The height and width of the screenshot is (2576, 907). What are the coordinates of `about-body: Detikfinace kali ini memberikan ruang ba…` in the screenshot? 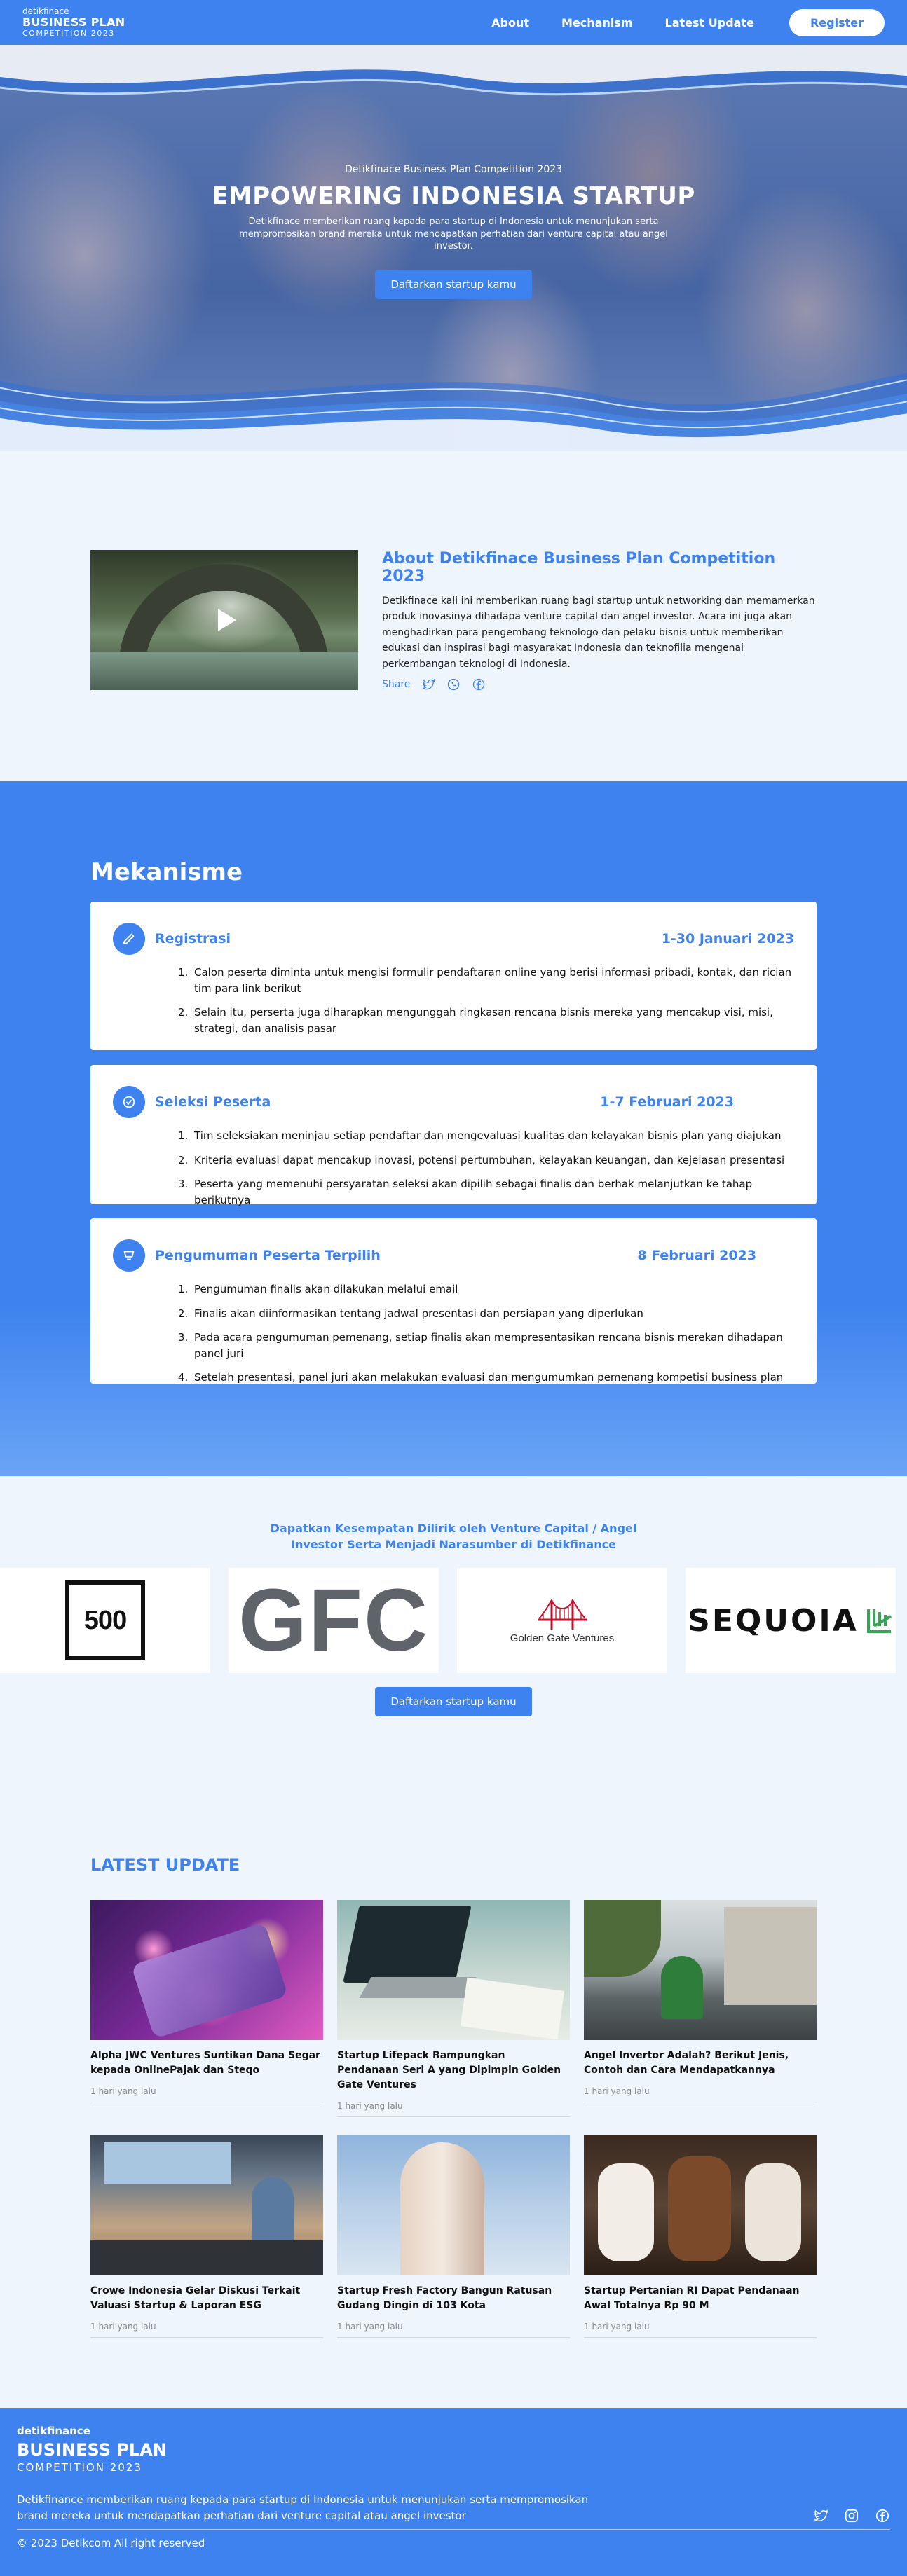 It's located at (598, 632).